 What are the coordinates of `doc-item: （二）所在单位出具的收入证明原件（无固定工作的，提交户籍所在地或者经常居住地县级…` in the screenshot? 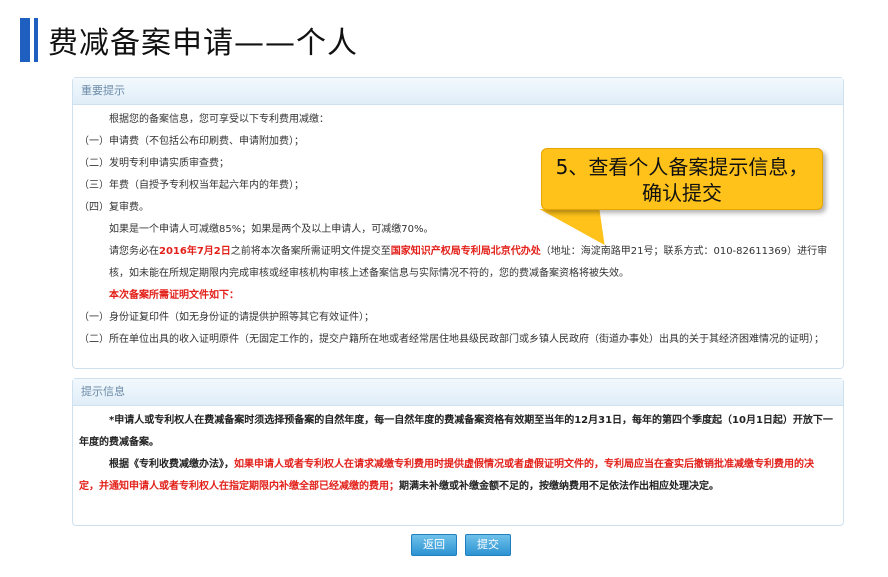 It's located at (451, 339).